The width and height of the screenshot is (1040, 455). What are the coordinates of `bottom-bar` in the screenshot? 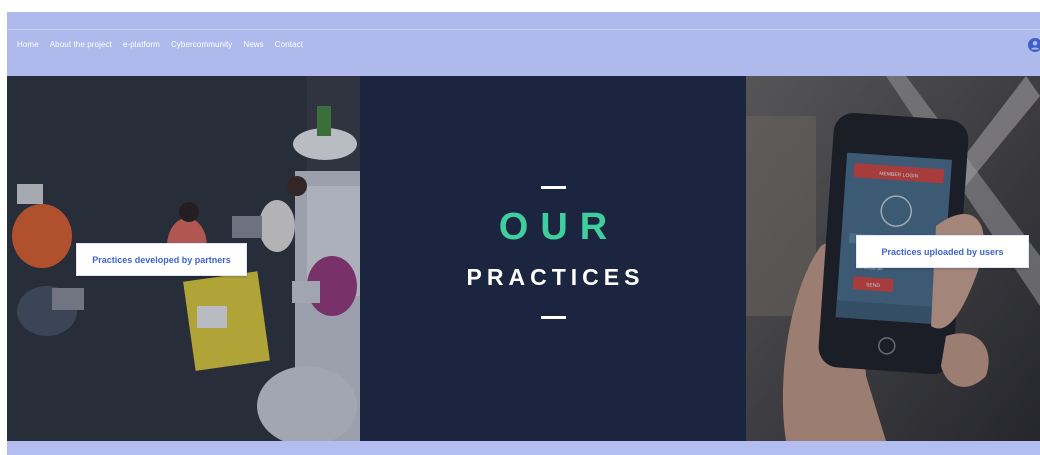 It's located at (523, 448).